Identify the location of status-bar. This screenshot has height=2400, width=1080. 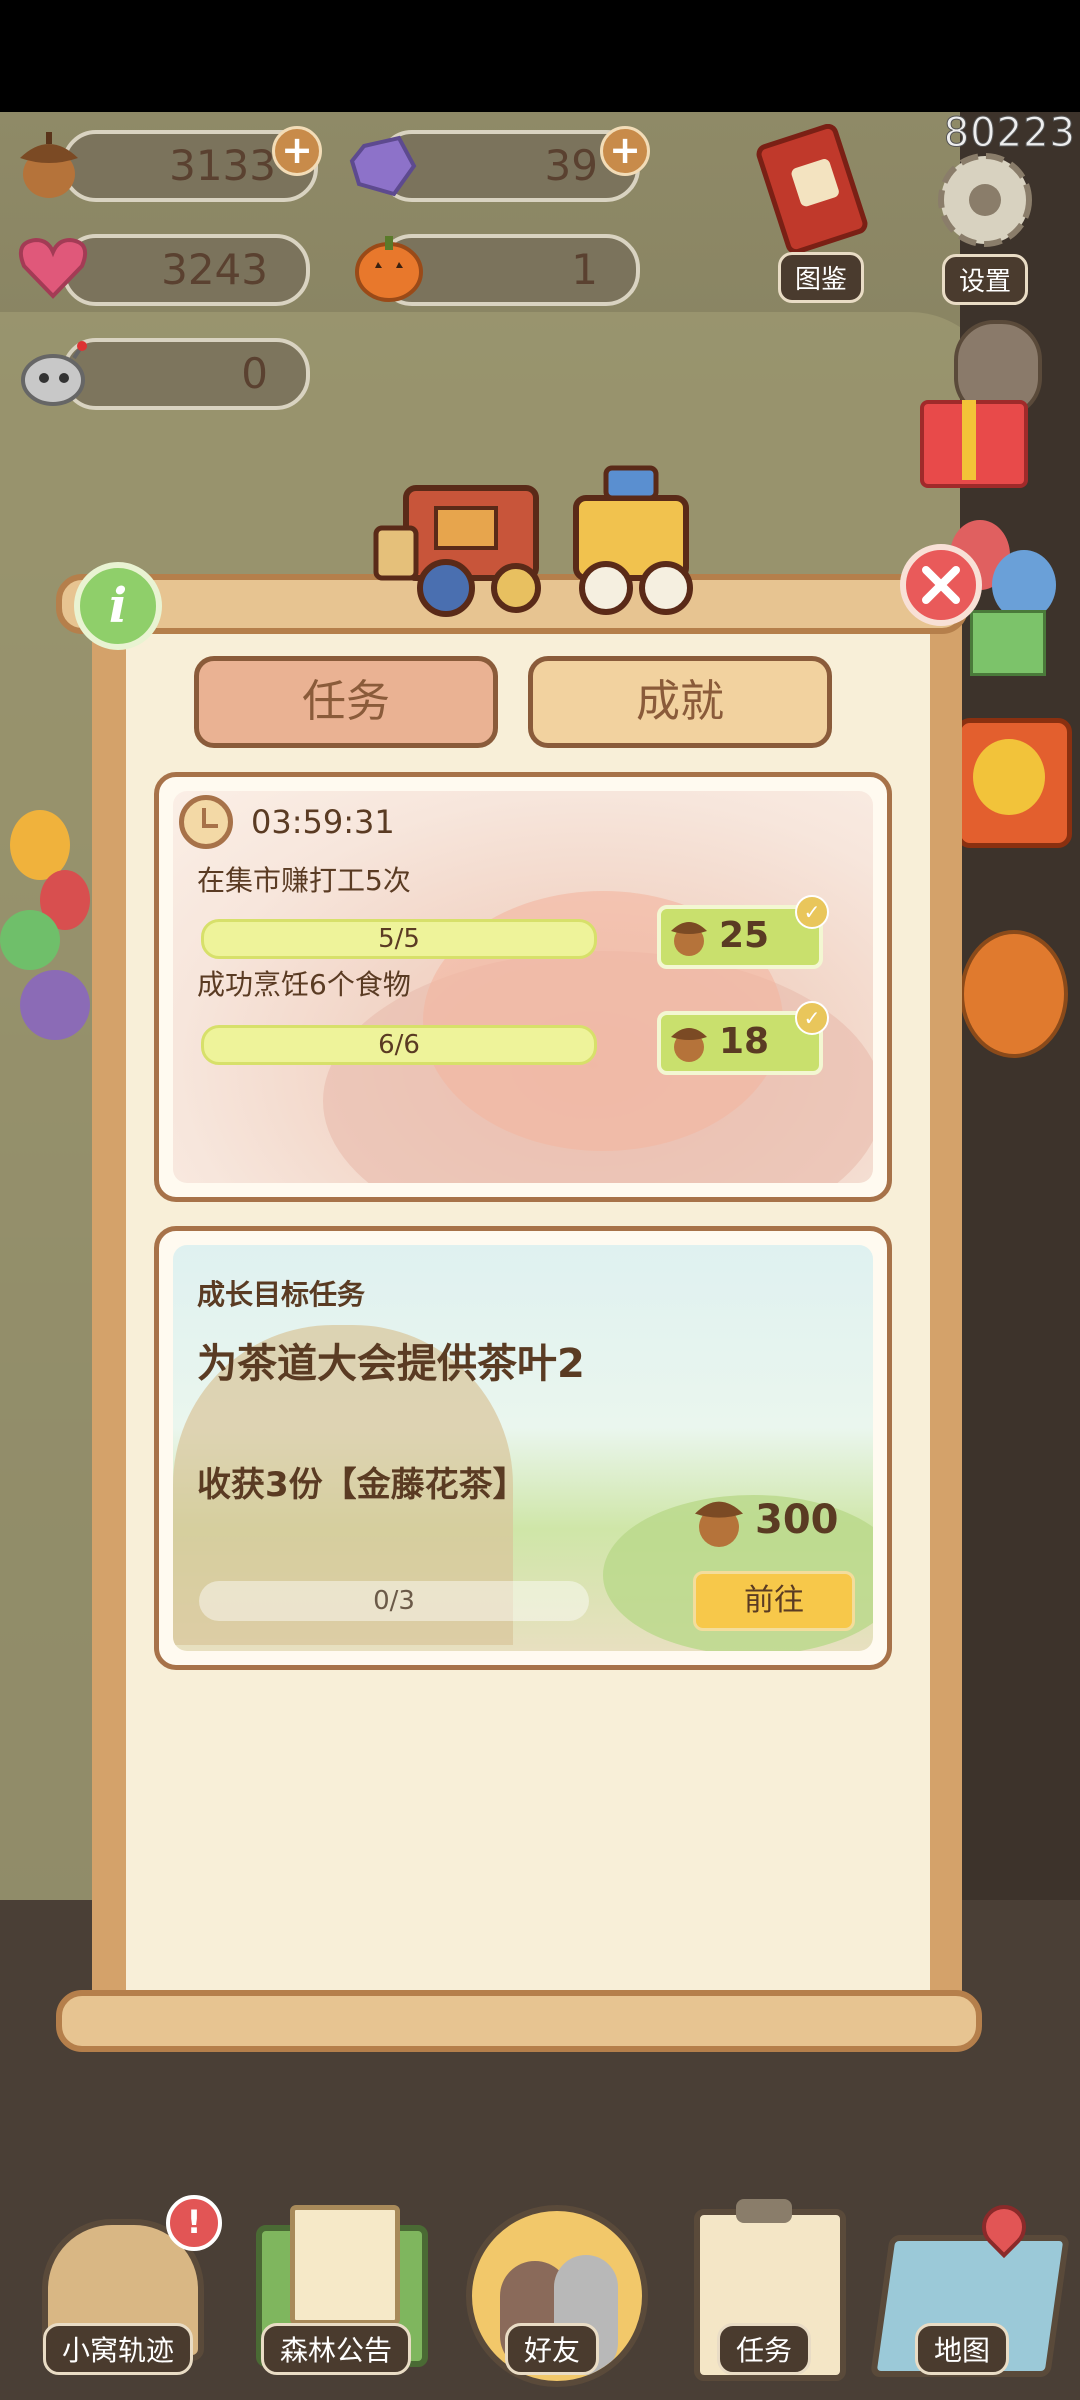
(540, 56).